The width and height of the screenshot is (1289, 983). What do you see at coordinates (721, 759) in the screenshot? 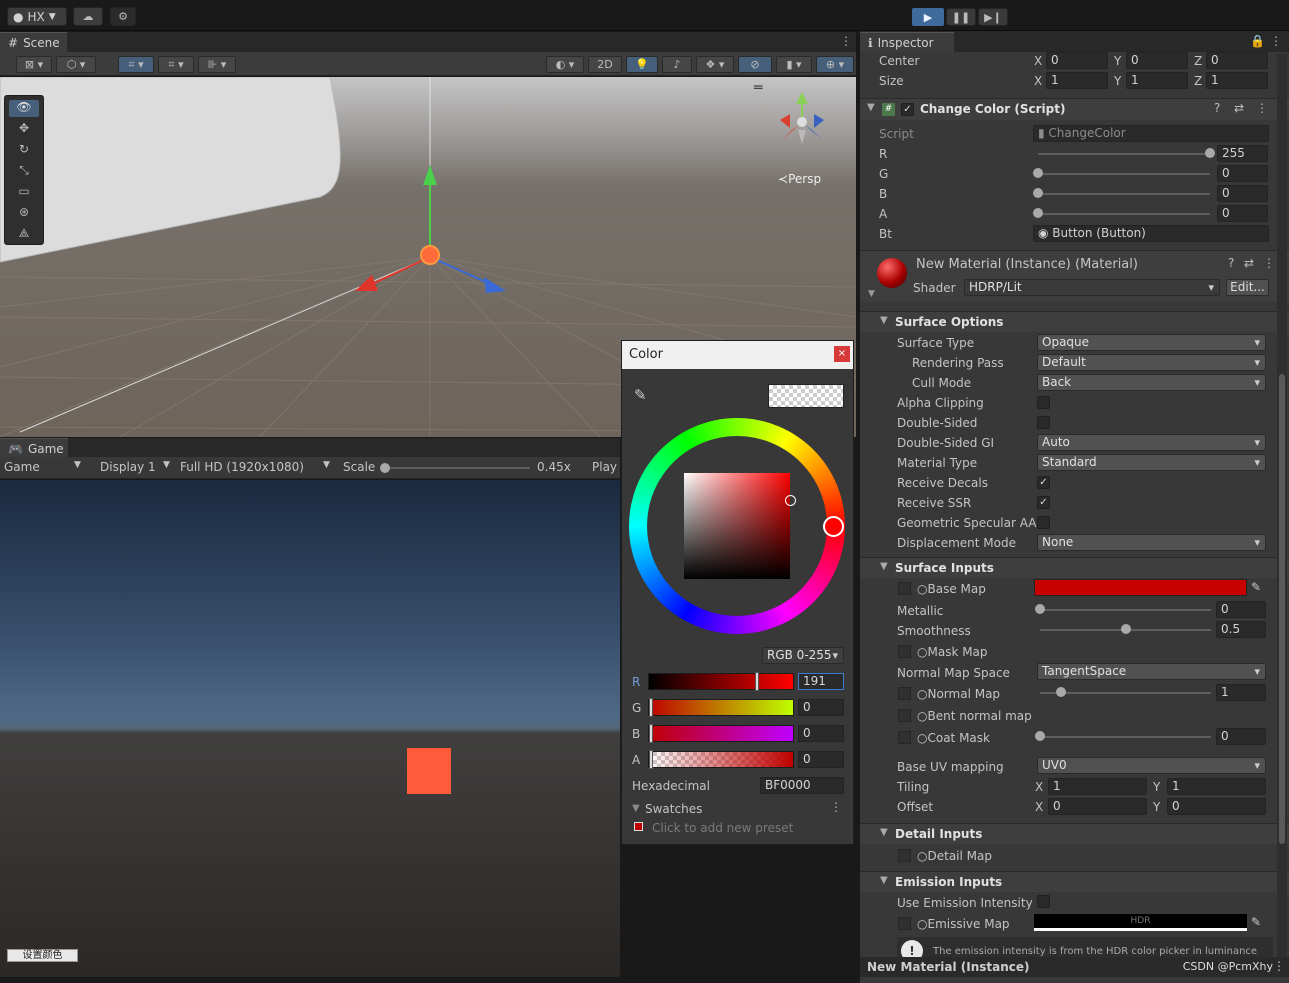
I see `a-channel-slider` at bounding box center [721, 759].